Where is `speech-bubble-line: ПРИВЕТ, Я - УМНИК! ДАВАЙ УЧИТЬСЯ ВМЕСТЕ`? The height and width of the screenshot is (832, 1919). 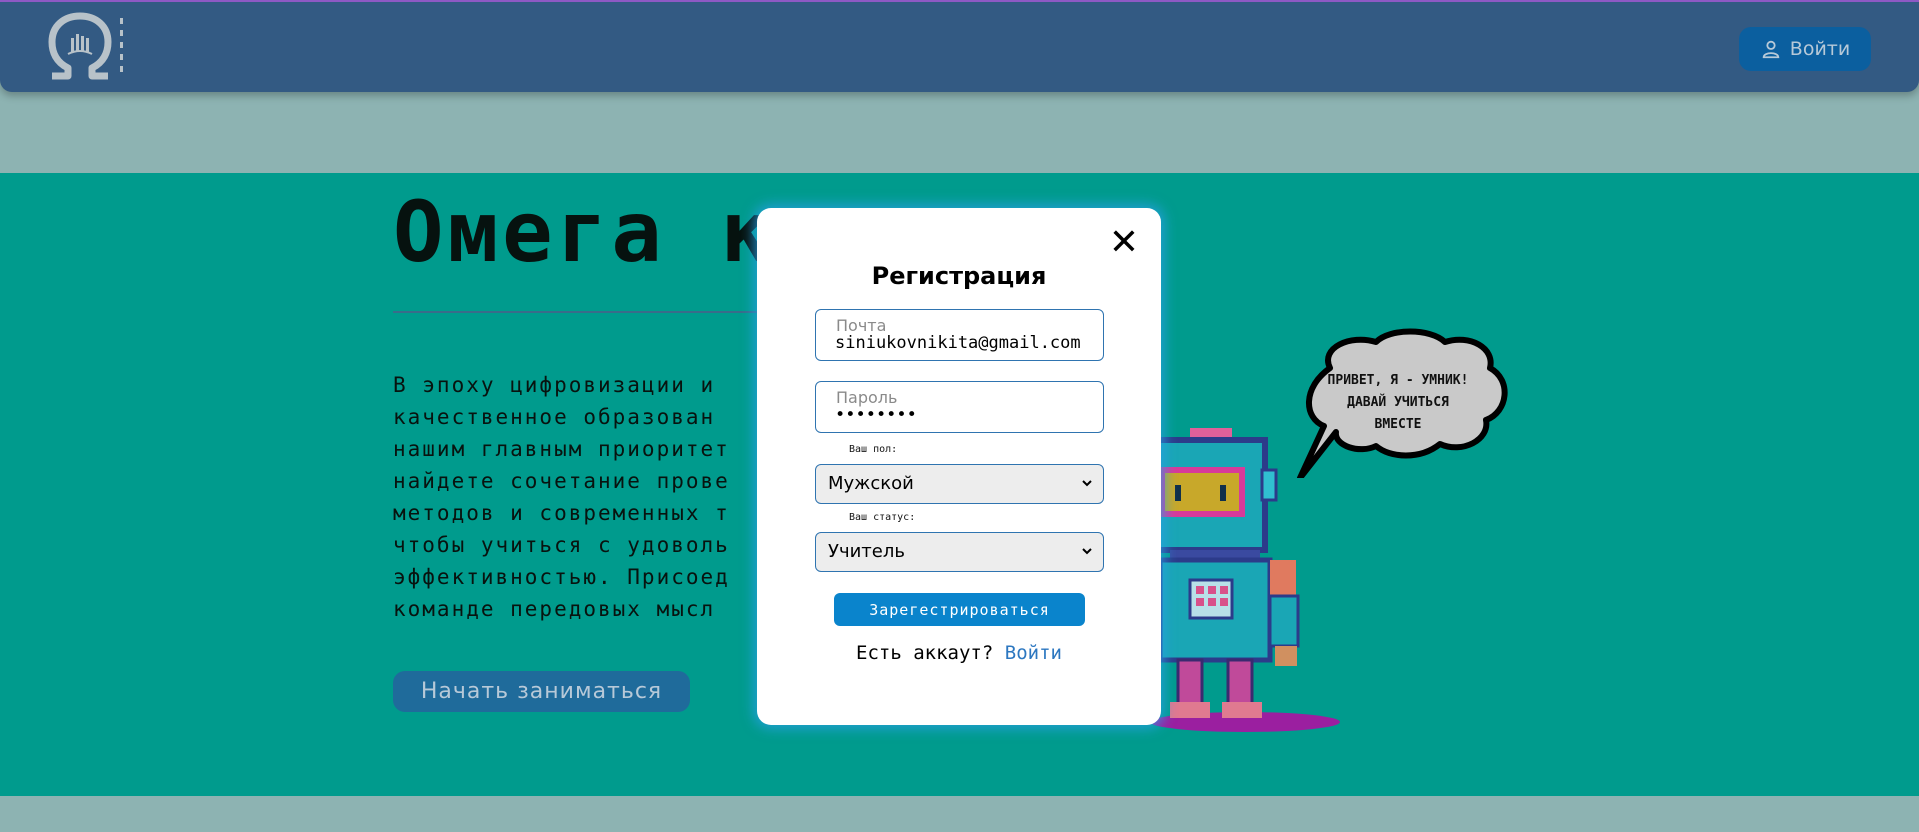
speech-bubble-line: ПРИВЕТ, Я - УМНИК! ДАВАЙ УЧИТЬСЯ ВМЕСТЕ is located at coordinates (1398, 402).